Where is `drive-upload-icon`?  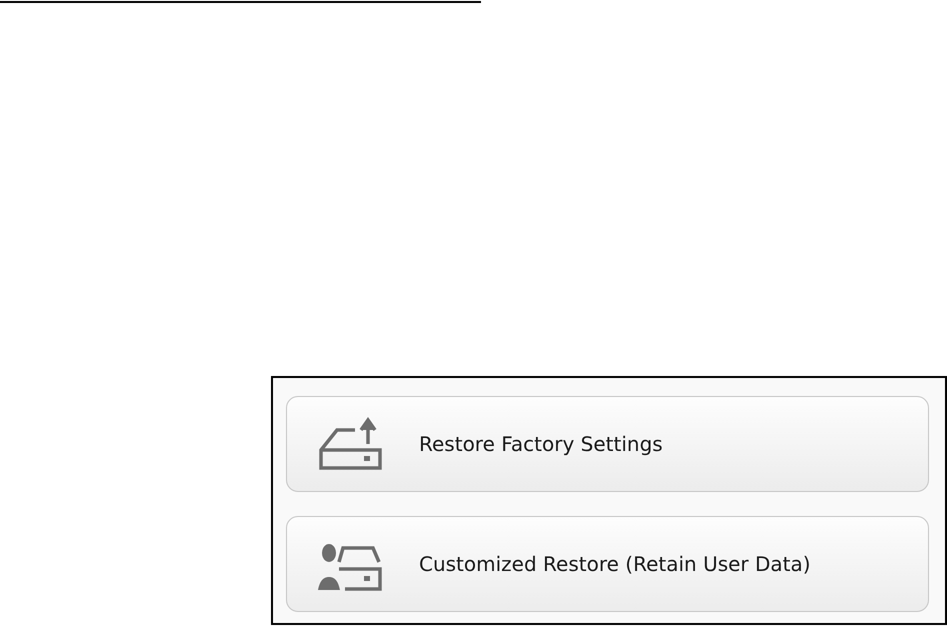 drive-upload-icon is located at coordinates (350, 444).